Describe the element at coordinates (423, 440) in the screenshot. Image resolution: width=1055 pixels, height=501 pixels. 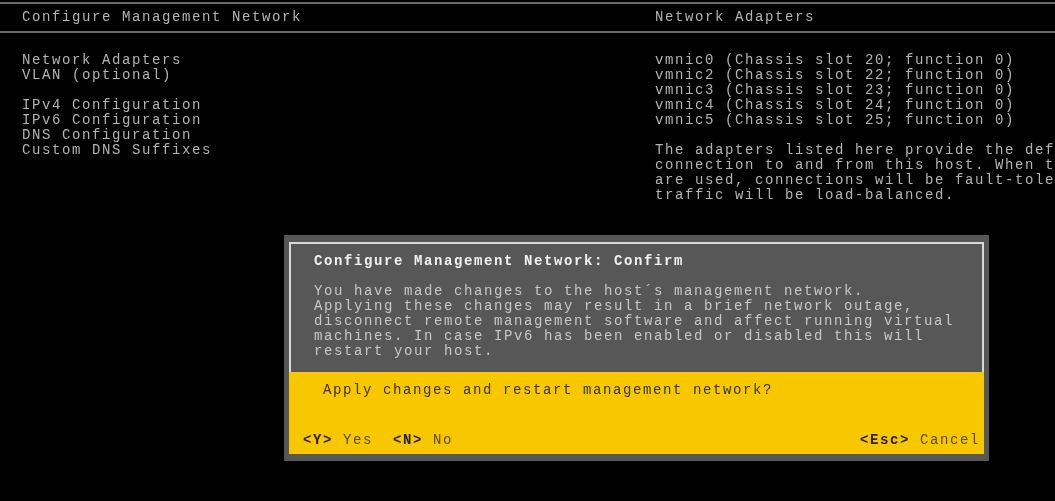
I see `key-action: <N> No` at that location.